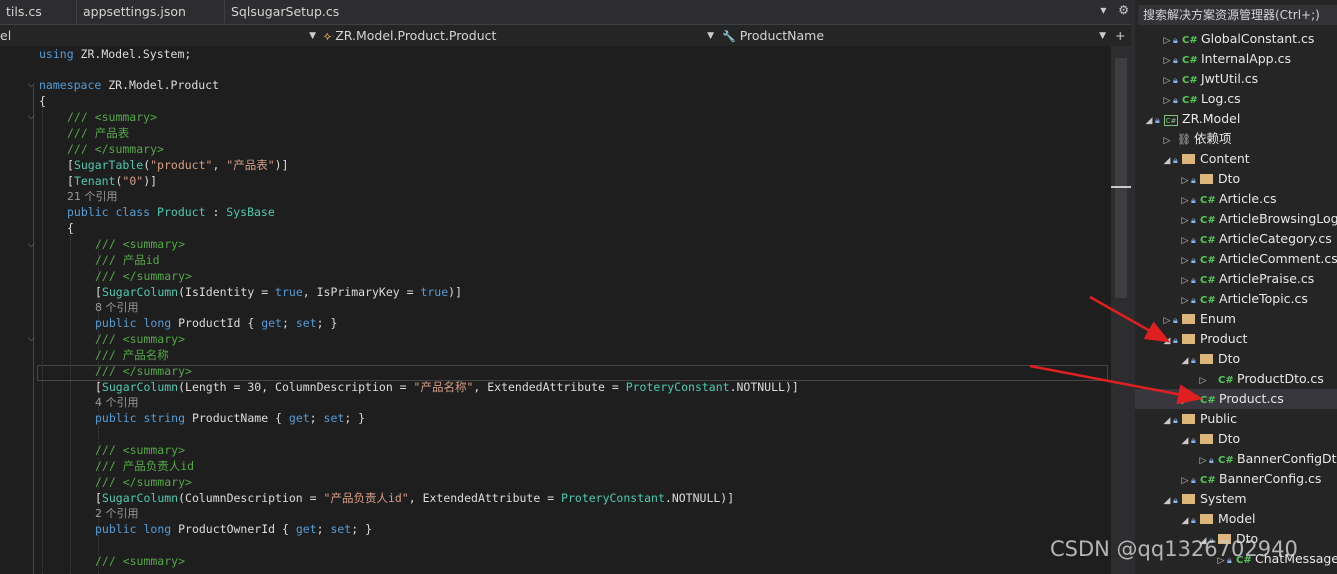 This screenshot has width=1337, height=574. Describe the element at coordinates (1174, 549) in the screenshot. I see `csdn-watermark: CSDN @qq1326702940` at that location.